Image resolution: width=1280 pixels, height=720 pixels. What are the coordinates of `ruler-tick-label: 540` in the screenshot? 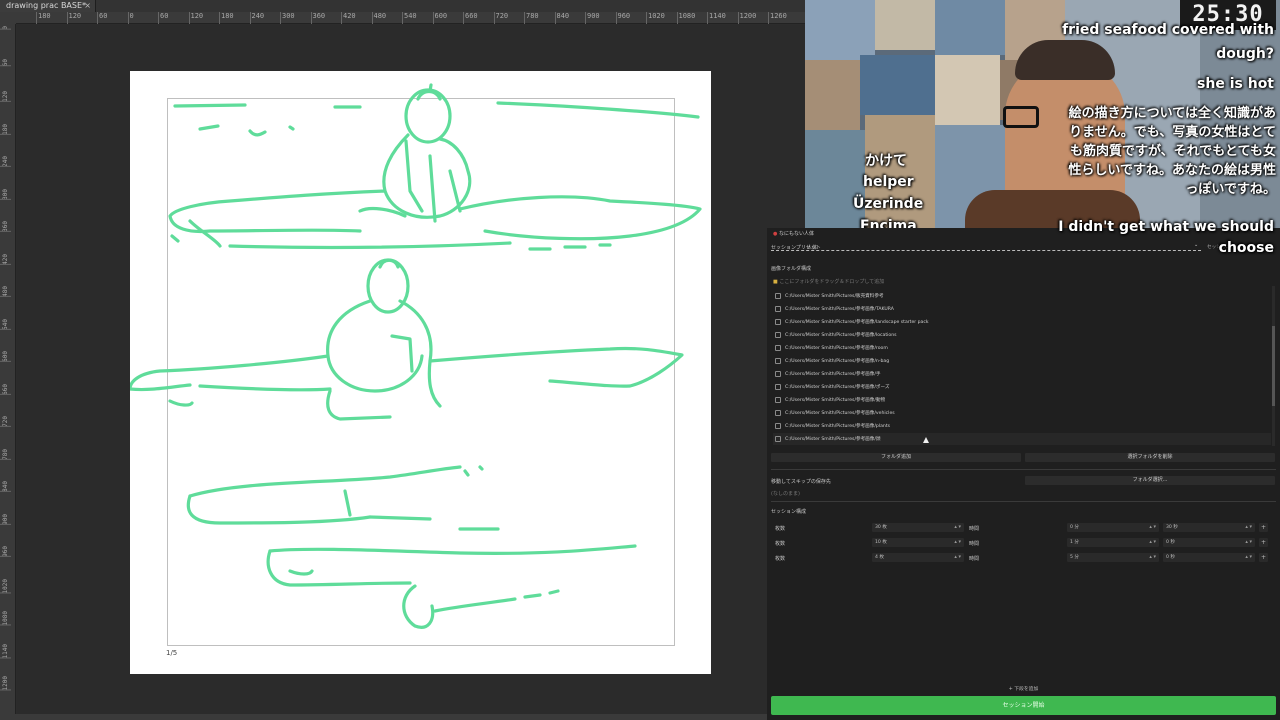 It's located at (5, 324).